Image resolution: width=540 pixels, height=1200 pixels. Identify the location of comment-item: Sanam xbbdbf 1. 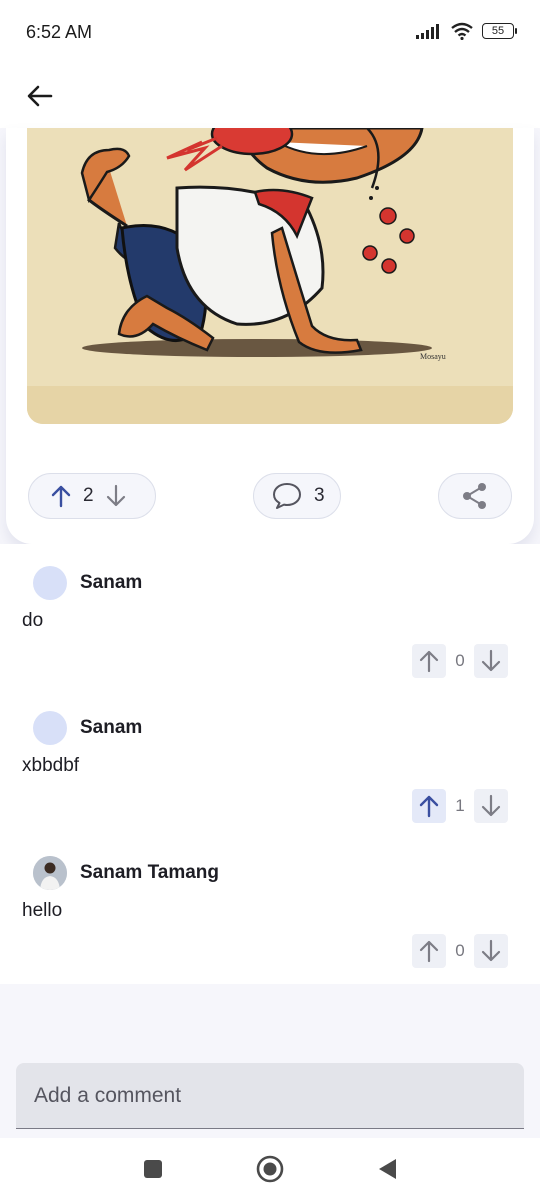
(270, 761).